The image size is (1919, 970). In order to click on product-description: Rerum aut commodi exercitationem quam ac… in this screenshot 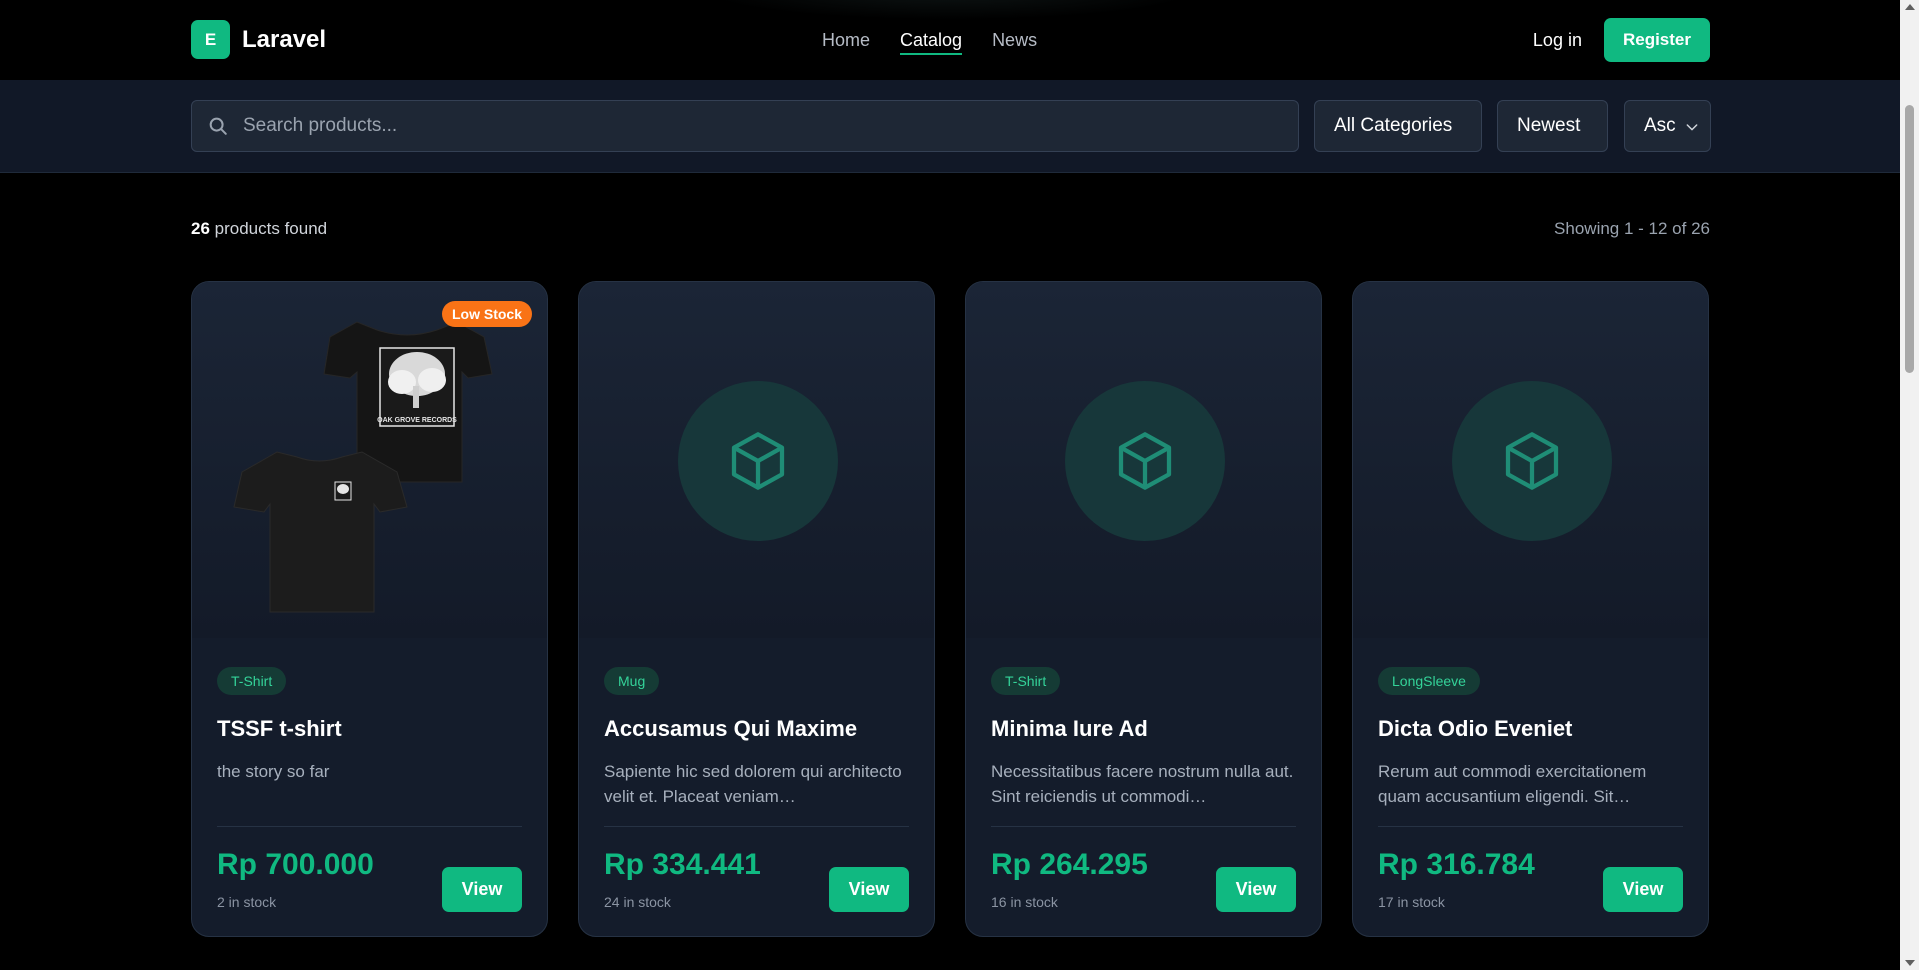, I will do `click(1512, 784)`.